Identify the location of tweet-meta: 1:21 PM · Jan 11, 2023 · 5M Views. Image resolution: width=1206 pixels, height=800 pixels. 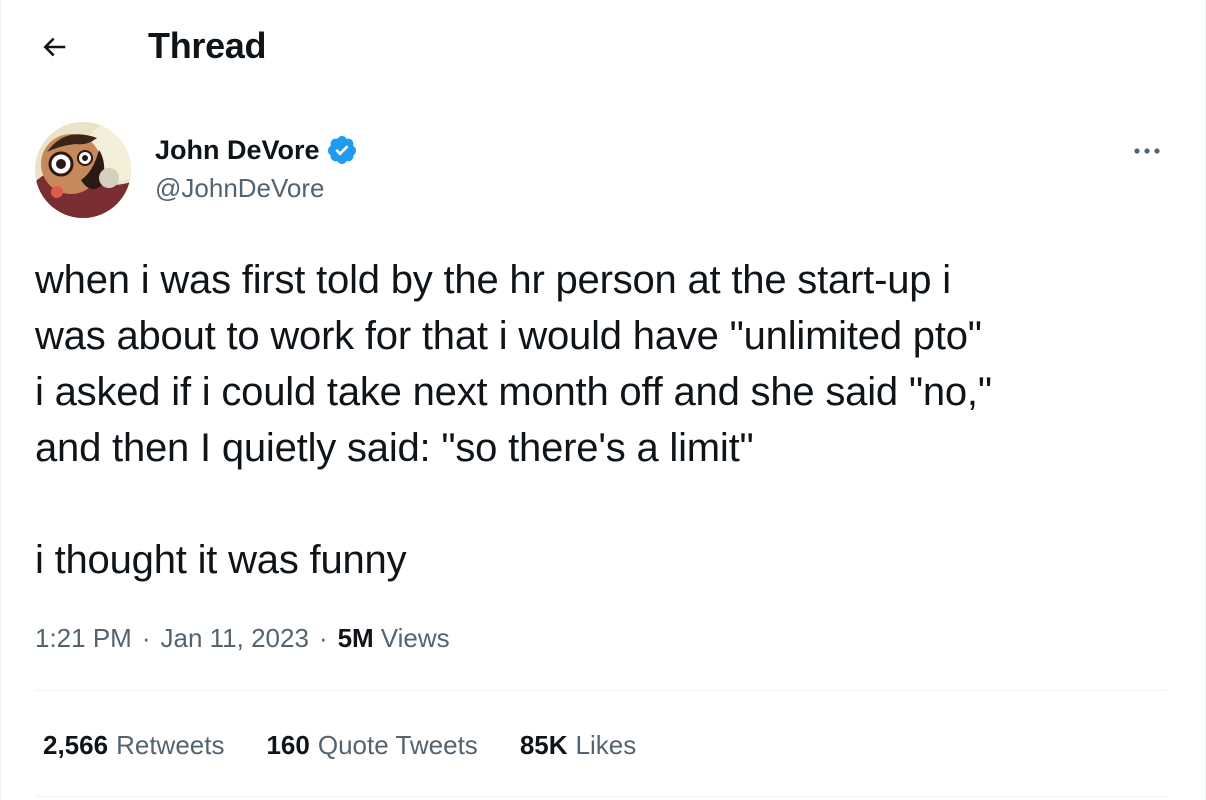
(242, 638).